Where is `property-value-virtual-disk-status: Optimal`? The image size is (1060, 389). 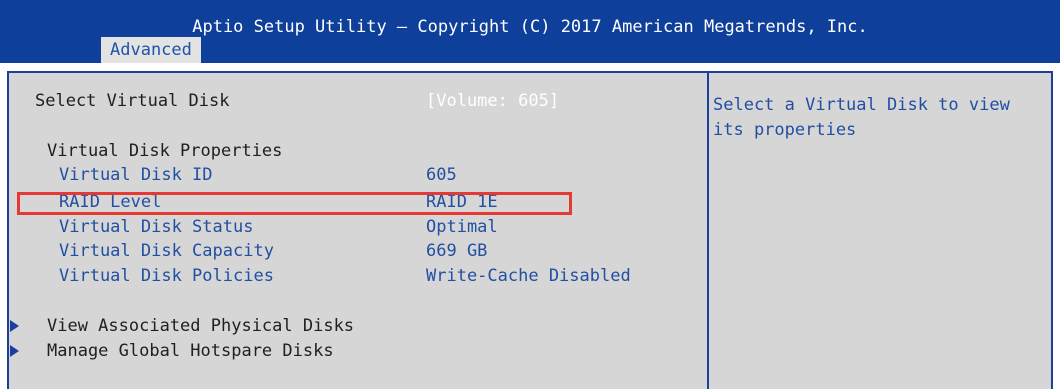 property-value-virtual-disk-status: Optimal is located at coordinates (462, 227).